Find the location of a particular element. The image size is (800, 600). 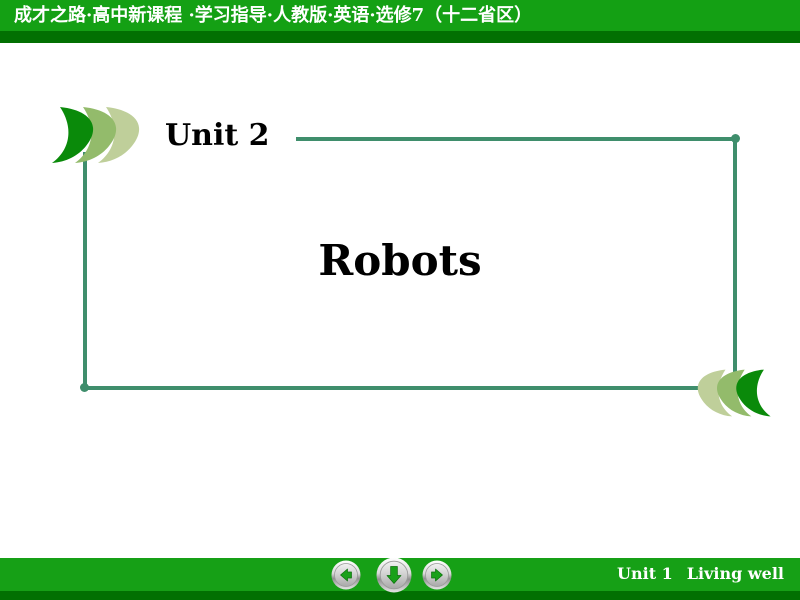

frame-dot-bottom-left is located at coordinates (84, 387).